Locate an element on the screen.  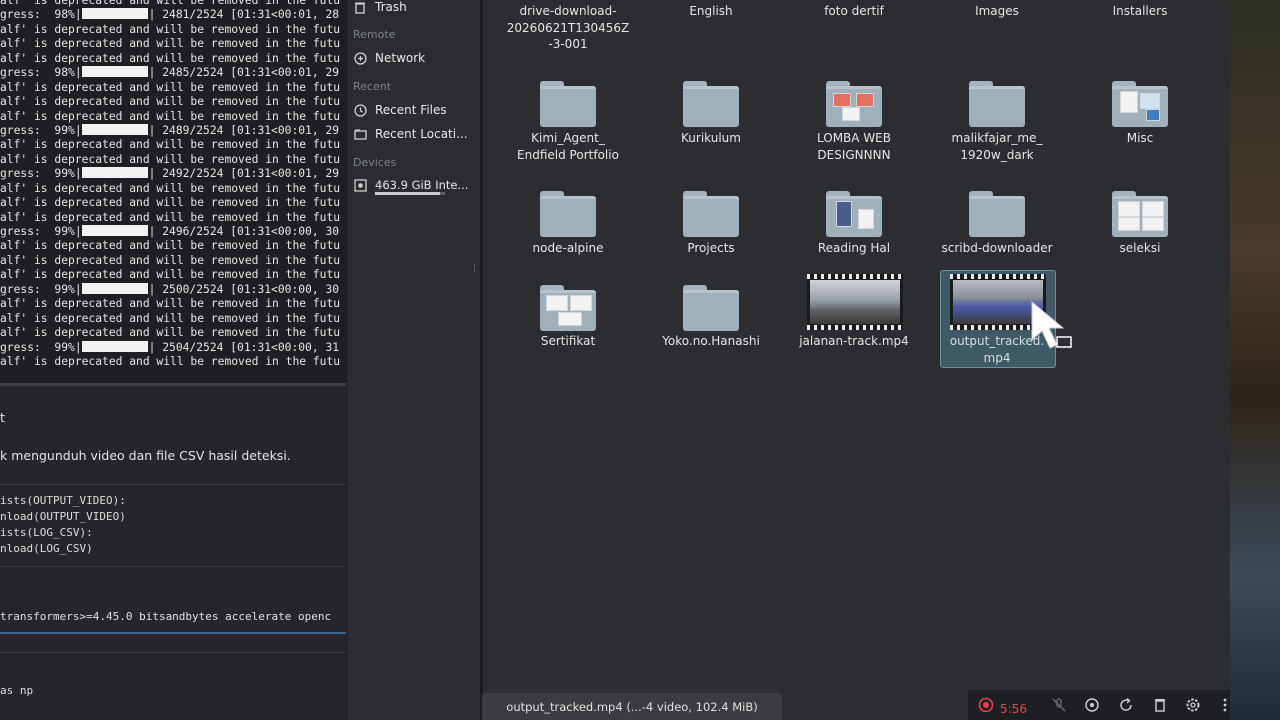
target-icon is located at coordinates (1092, 705).